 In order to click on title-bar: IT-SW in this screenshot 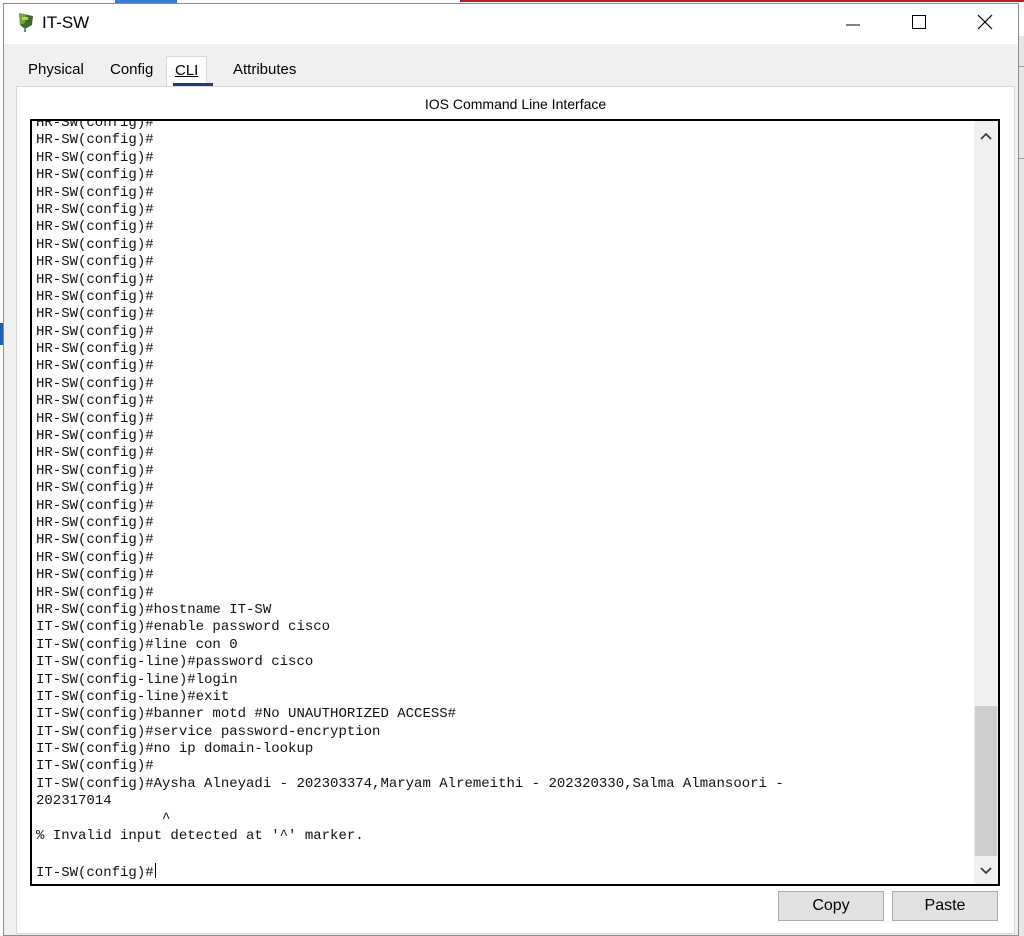, I will do `click(511, 24)`.